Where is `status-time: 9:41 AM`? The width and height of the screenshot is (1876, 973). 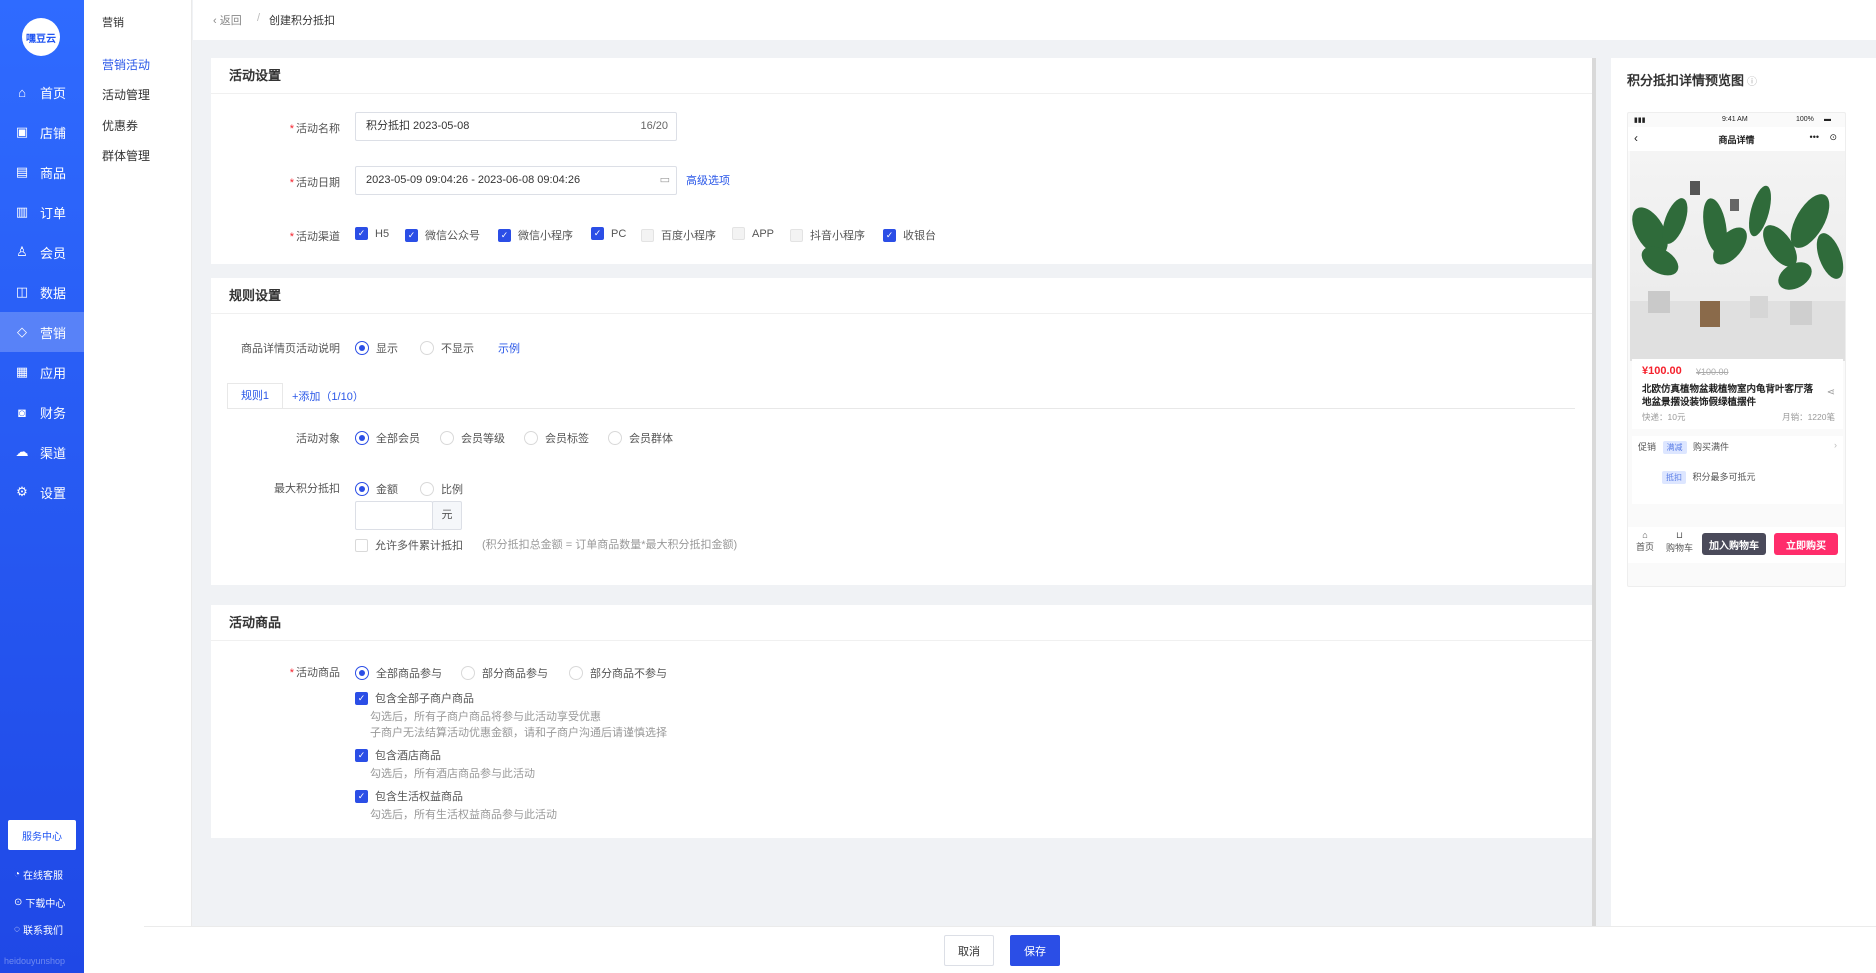
status-time: 9:41 AM is located at coordinates (1735, 119).